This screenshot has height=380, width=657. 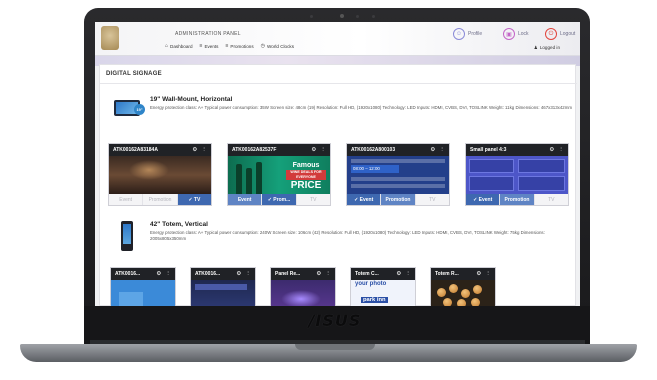 I want to click on laptop-brand-logo: /ISUS, so click(x=335, y=320).